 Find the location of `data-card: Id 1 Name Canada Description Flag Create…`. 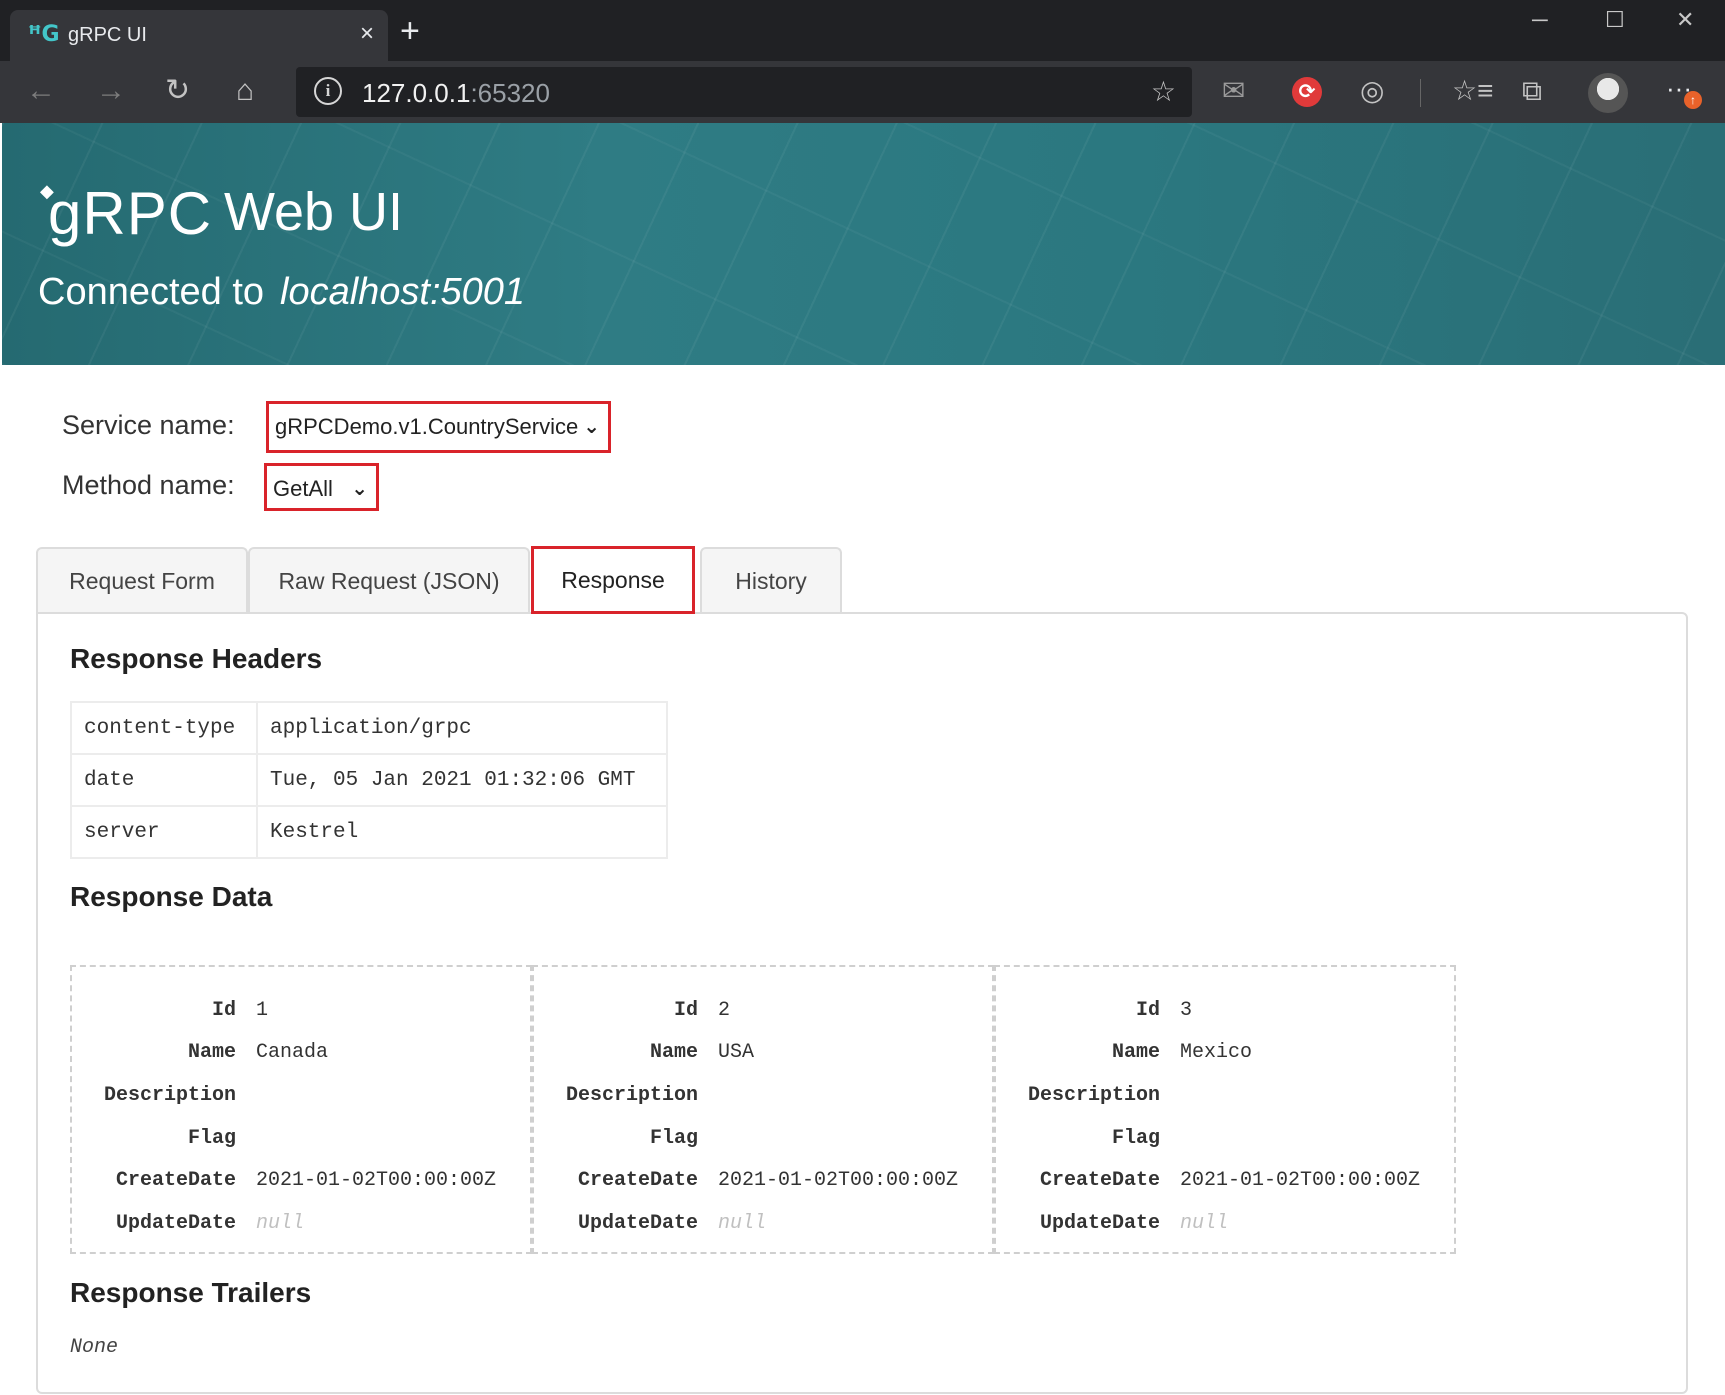

data-card: Id 1 Name Canada Description Flag Create… is located at coordinates (301, 1109).